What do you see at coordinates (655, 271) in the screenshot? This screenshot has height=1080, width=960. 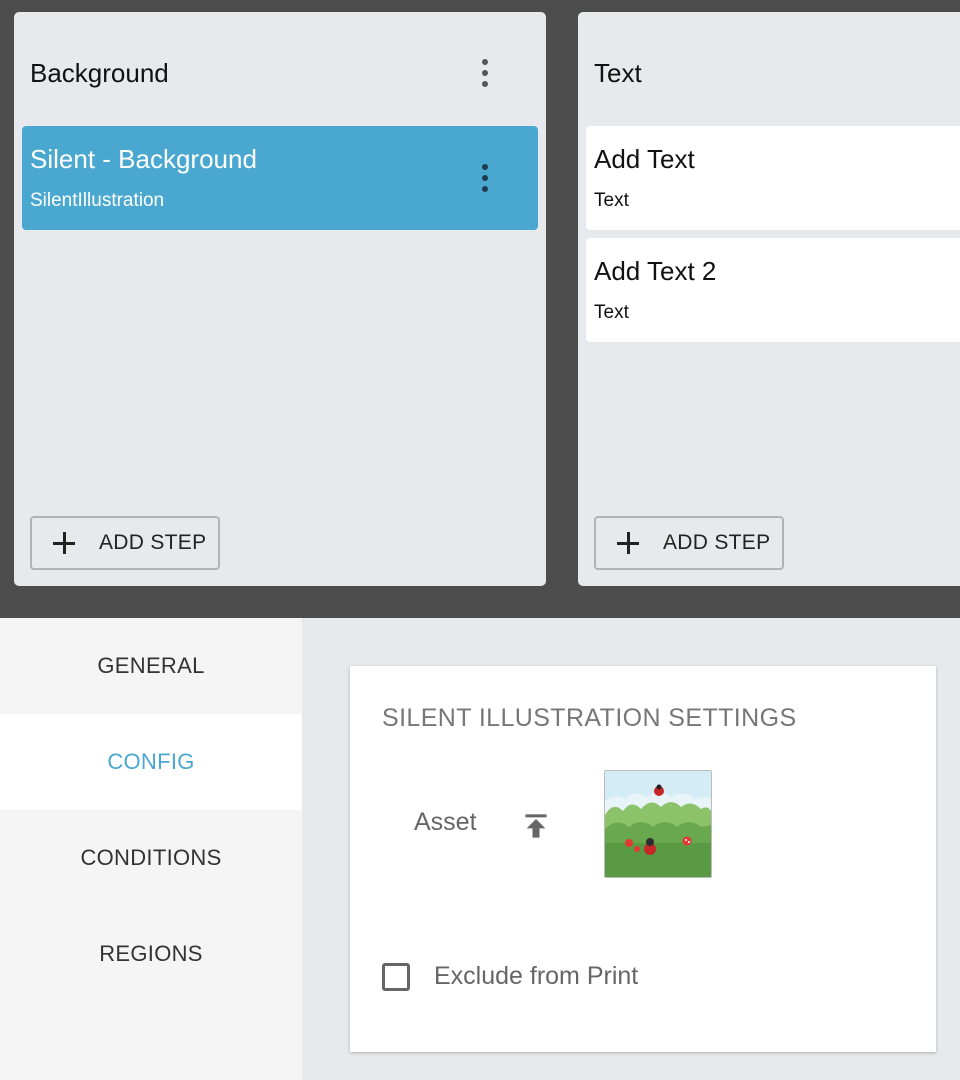 I see `step-title: Add Text 2` at bounding box center [655, 271].